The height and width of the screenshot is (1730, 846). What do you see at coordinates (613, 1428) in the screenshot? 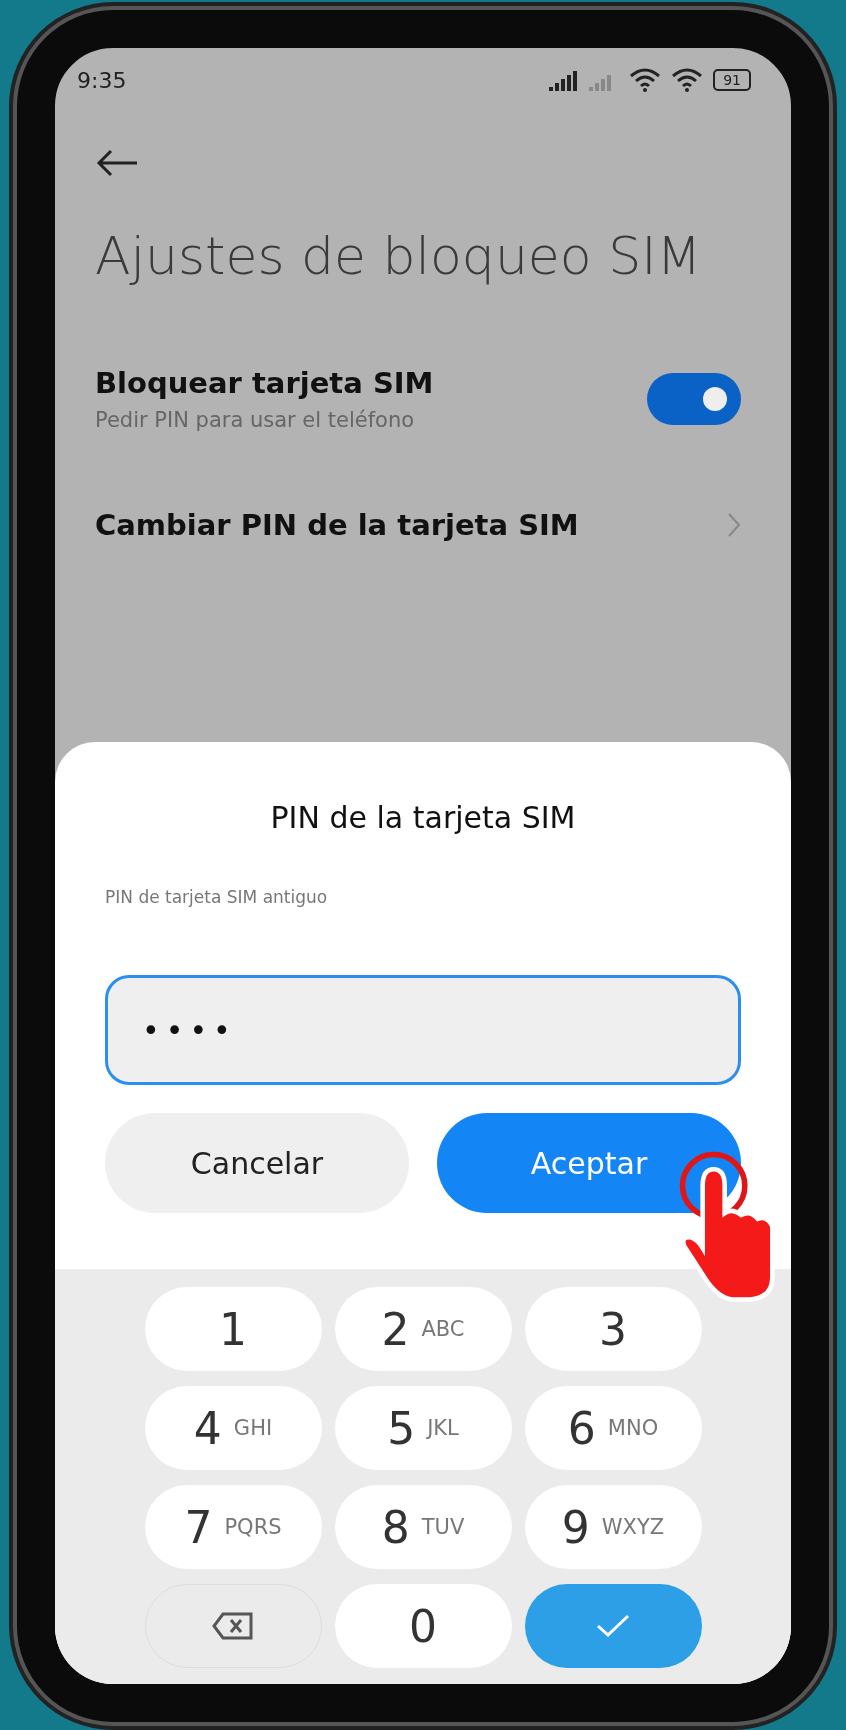
I see `keypad-key: 6 MNO` at bounding box center [613, 1428].